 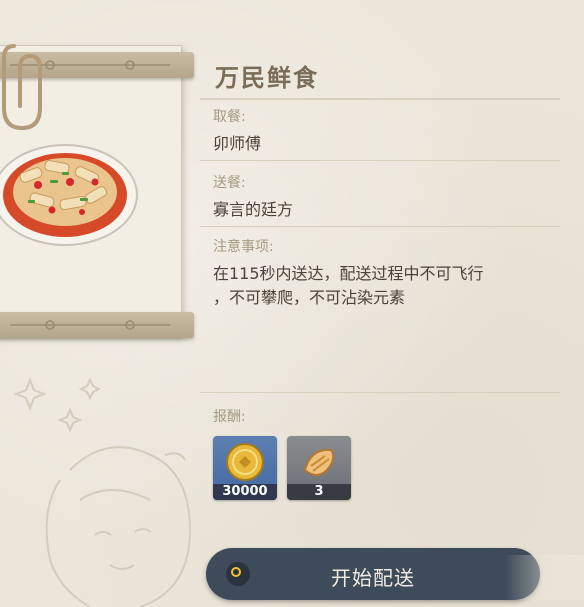 I want to click on rewards-label: 报酬:, so click(x=229, y=417).